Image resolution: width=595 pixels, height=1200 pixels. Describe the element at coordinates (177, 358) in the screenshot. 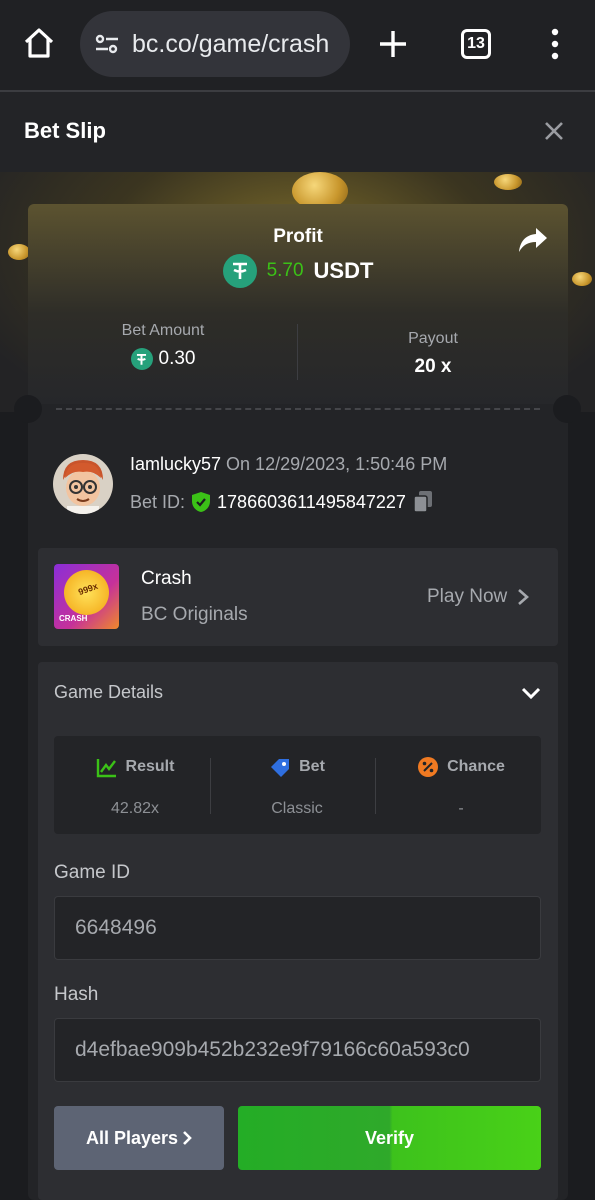

I see `bet-amount-value: 0.30` at that location.